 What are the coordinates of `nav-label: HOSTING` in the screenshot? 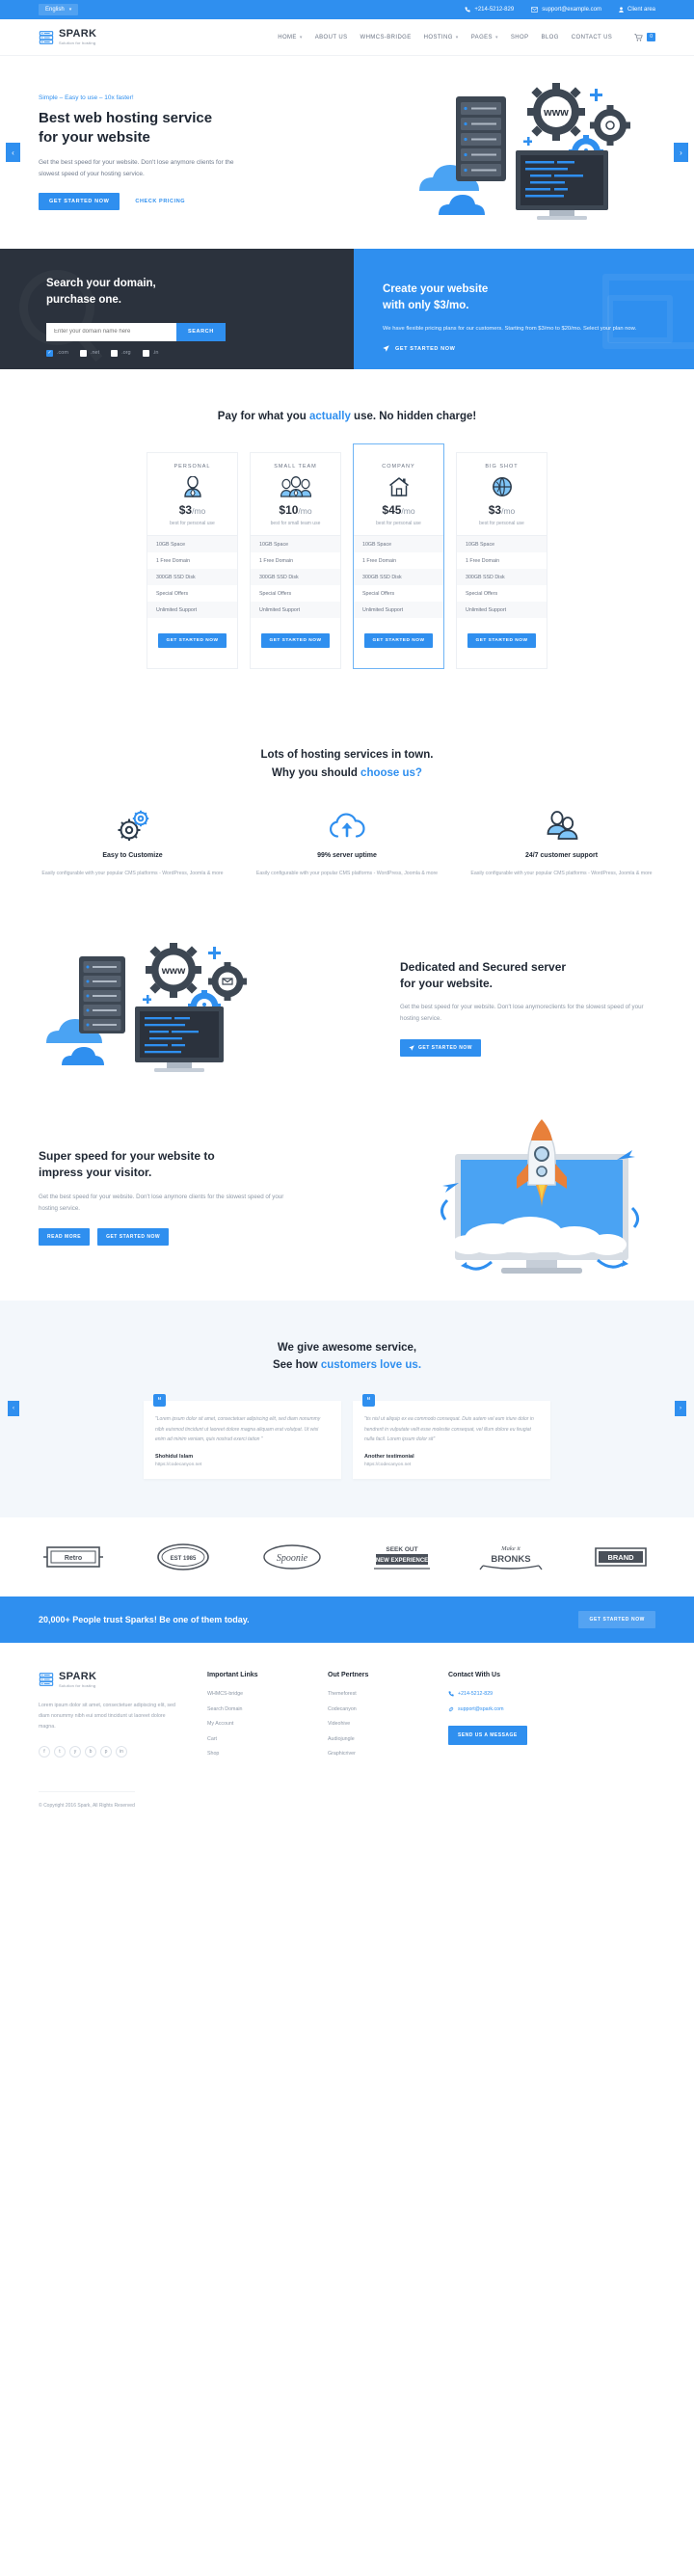 It's located at (438, 37).